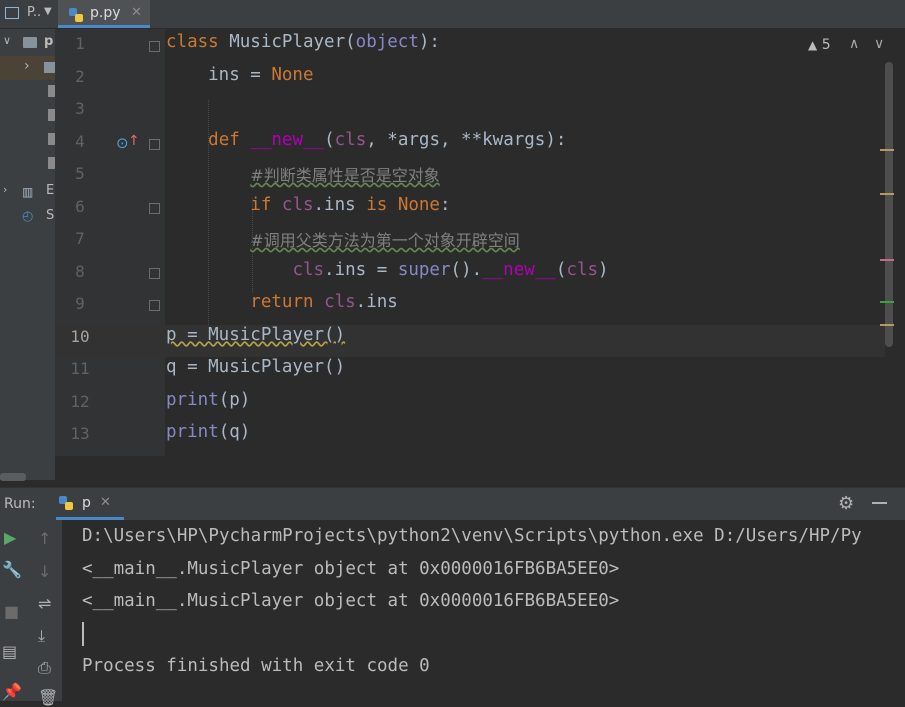 The image size is (905, 707). I want to click on project-tab-label: P.., so click(34, 12).